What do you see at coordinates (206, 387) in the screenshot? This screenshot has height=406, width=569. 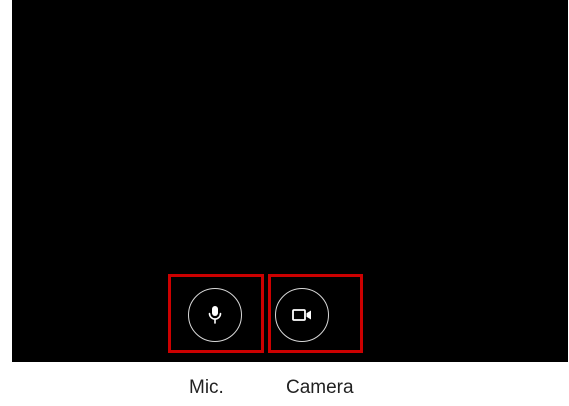 I see `mic-caption: Mic.` at bounding box center [206, 387].